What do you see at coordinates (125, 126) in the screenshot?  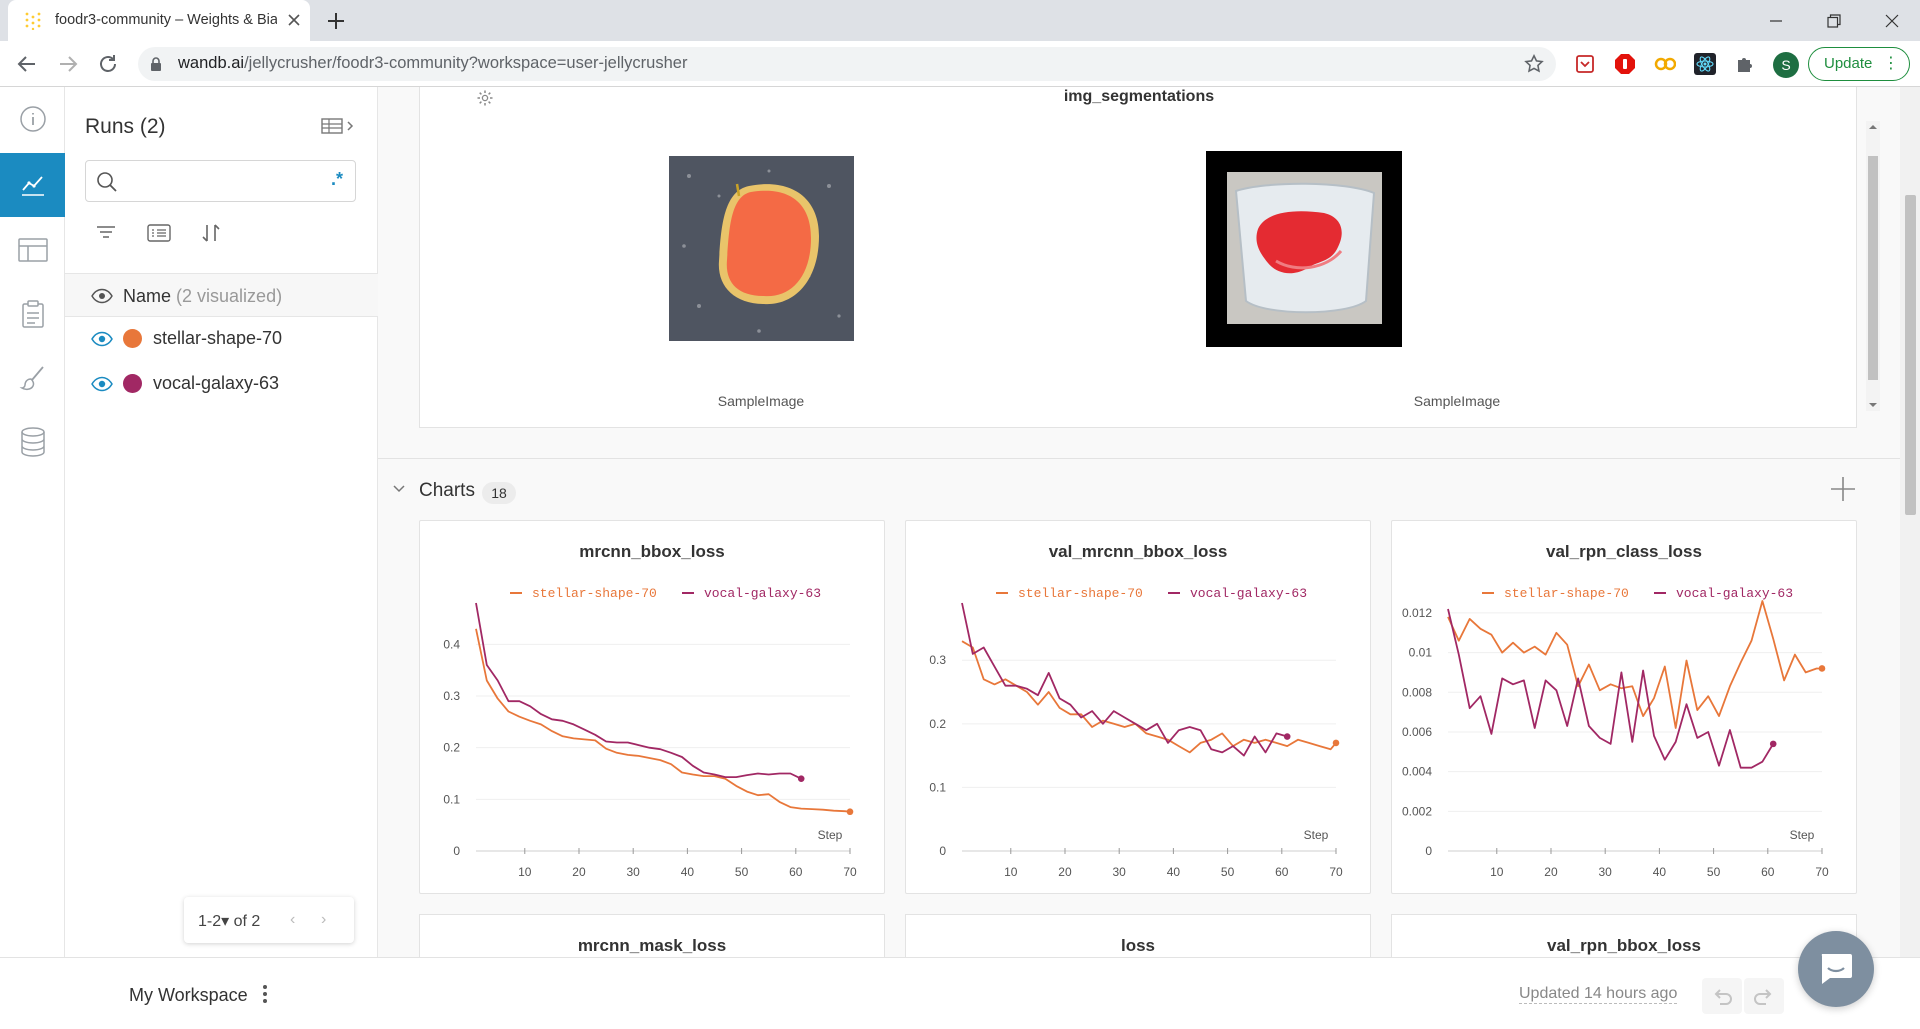 I see `runs-title: Runs (2)` at bounding box center [125, 126].